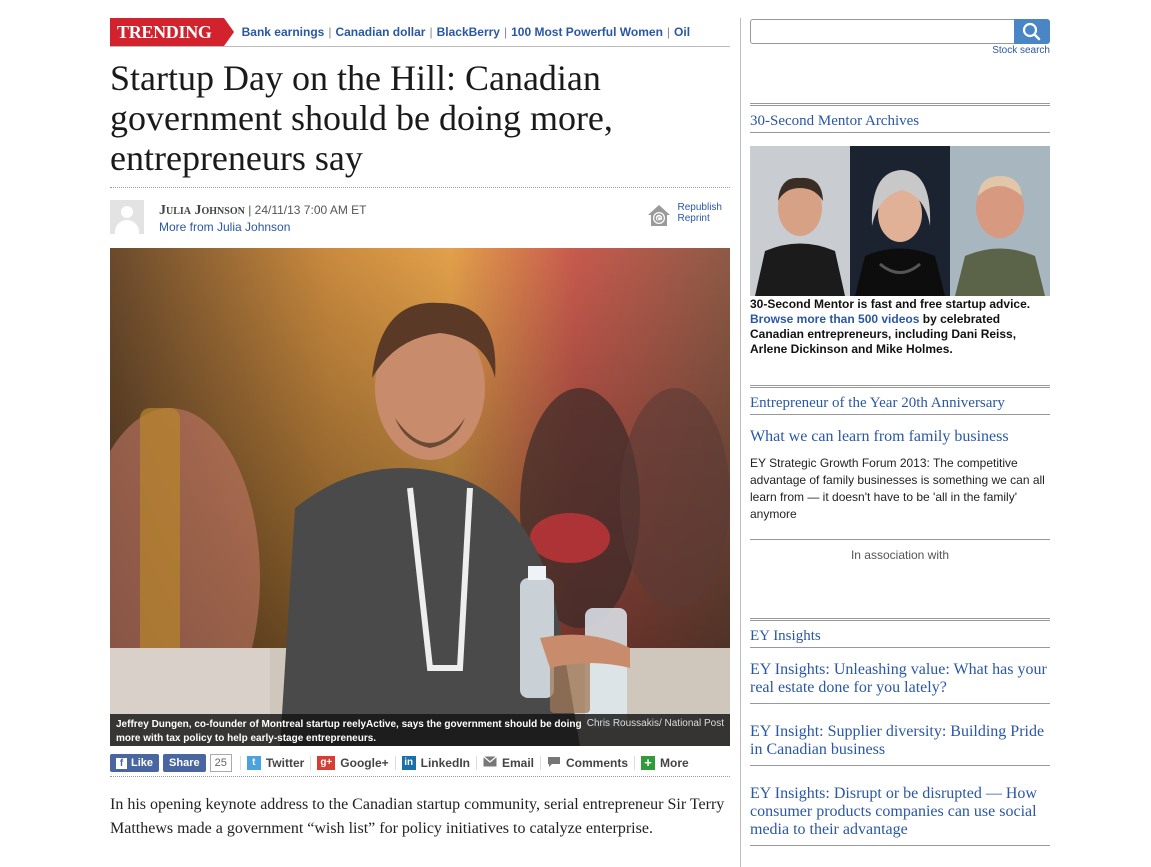 Image resolution: width=1151 pixels, height=867 pixels. What do you see at coordinates (517, 763) in the screenshot?
I see `email-label: Email` at bounding box center [517, 763].